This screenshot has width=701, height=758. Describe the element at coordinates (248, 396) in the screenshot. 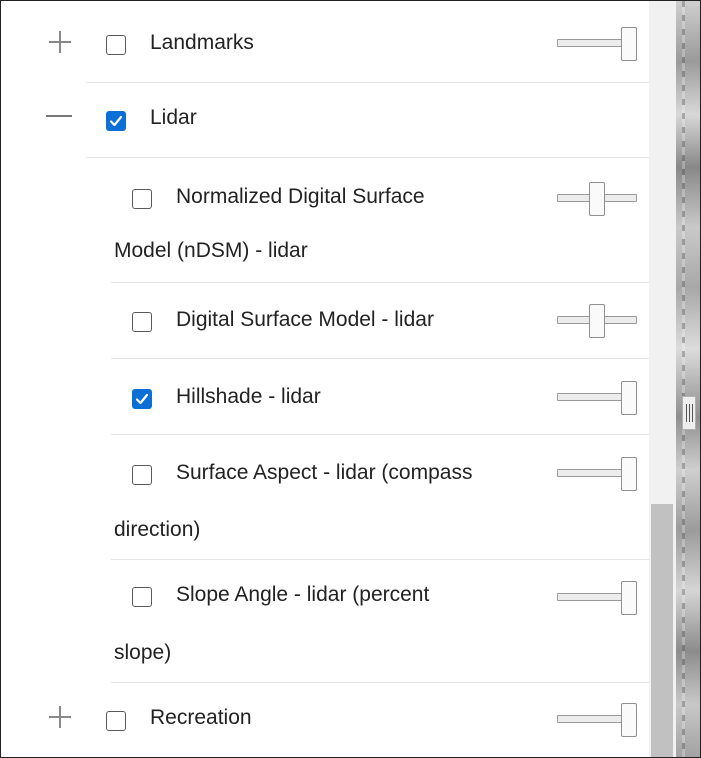

I see `hillshade-label: Hillshade - lidar` at that location.